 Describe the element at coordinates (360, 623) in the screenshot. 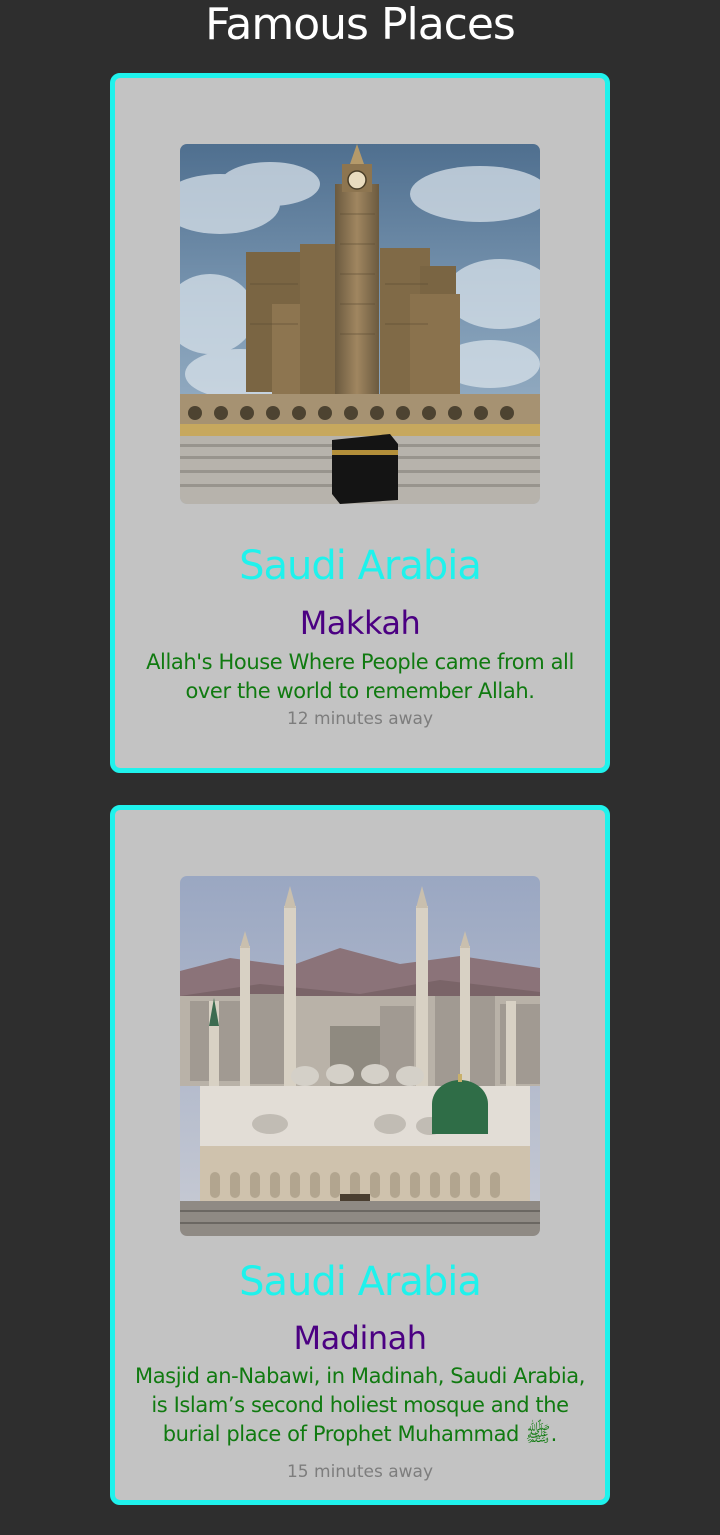

I see `city-name: Makkah` at that location.